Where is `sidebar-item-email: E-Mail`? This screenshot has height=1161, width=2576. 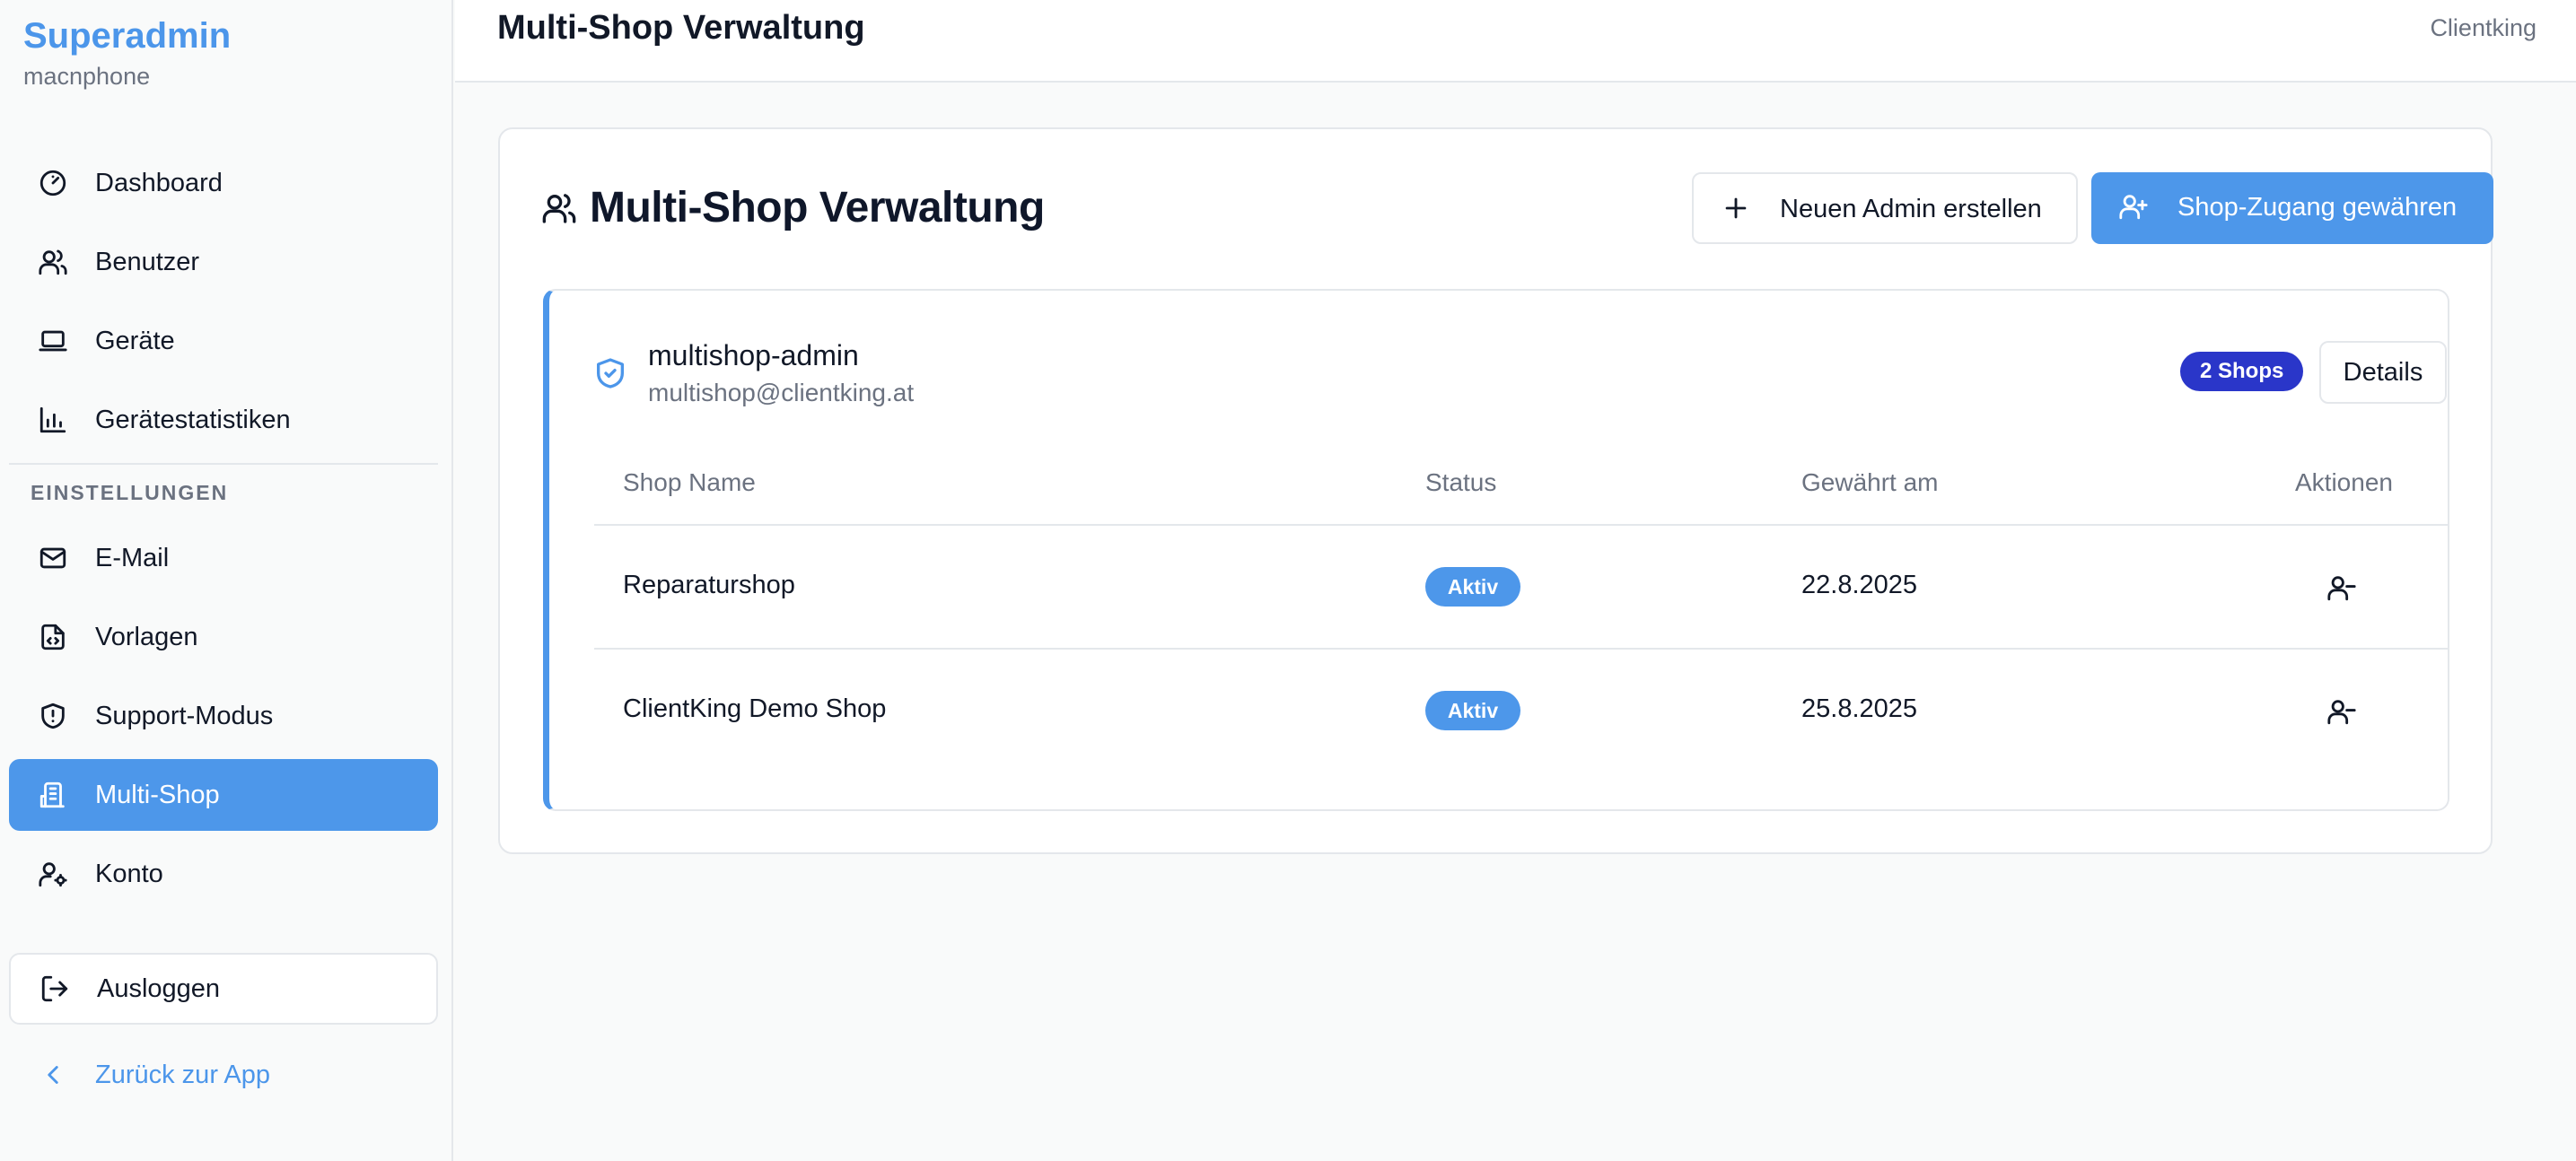 sidebar-item-email: E-Mail is located at coordinates (223, 558).